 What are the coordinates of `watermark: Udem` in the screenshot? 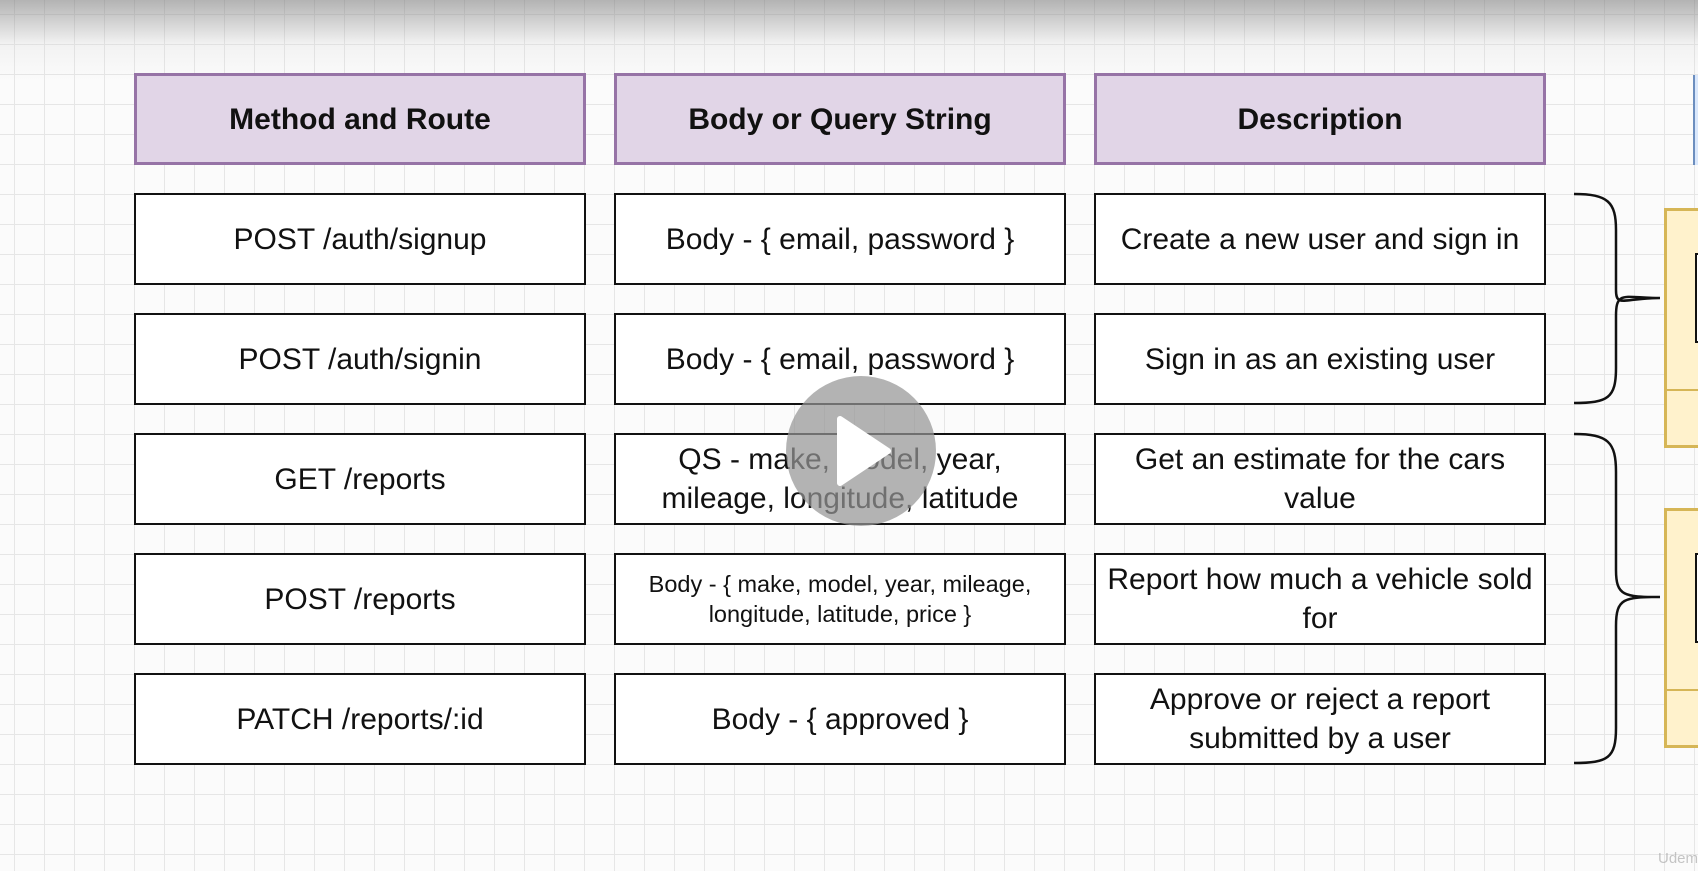 It's located at (1677, 858).